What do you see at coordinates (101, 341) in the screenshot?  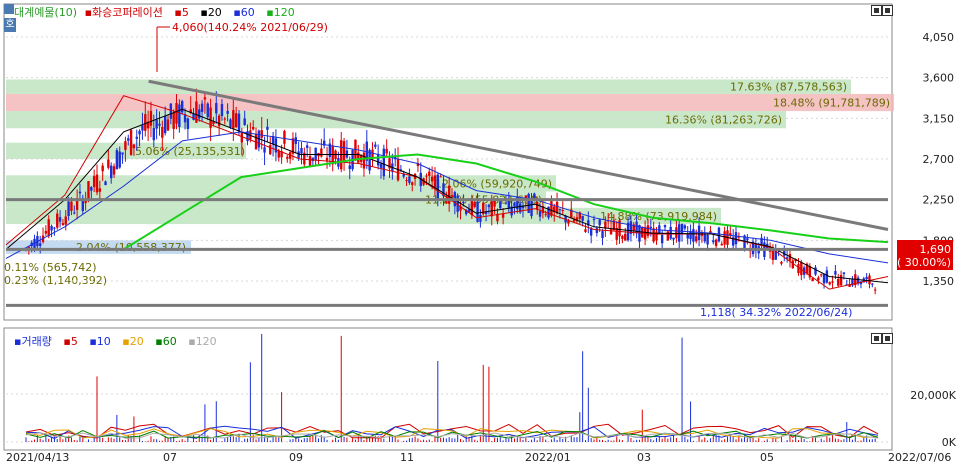 I see `vol-ma10-legend: ▪10` at bounding box center [101, 341].